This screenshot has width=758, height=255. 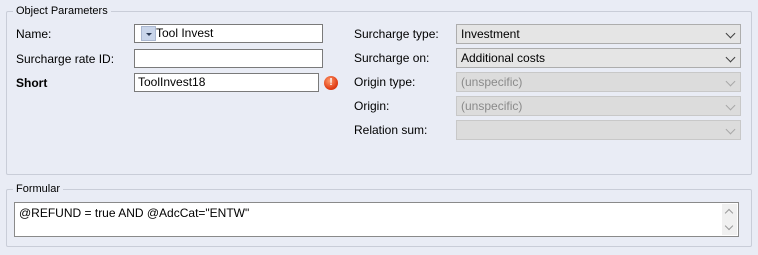 What do you see at coordinates (134, 213) in the screenshot?
I see `formula-value: @REFUND = true AND @AdcCat="ENTW"` at bounding box center [134, 213].